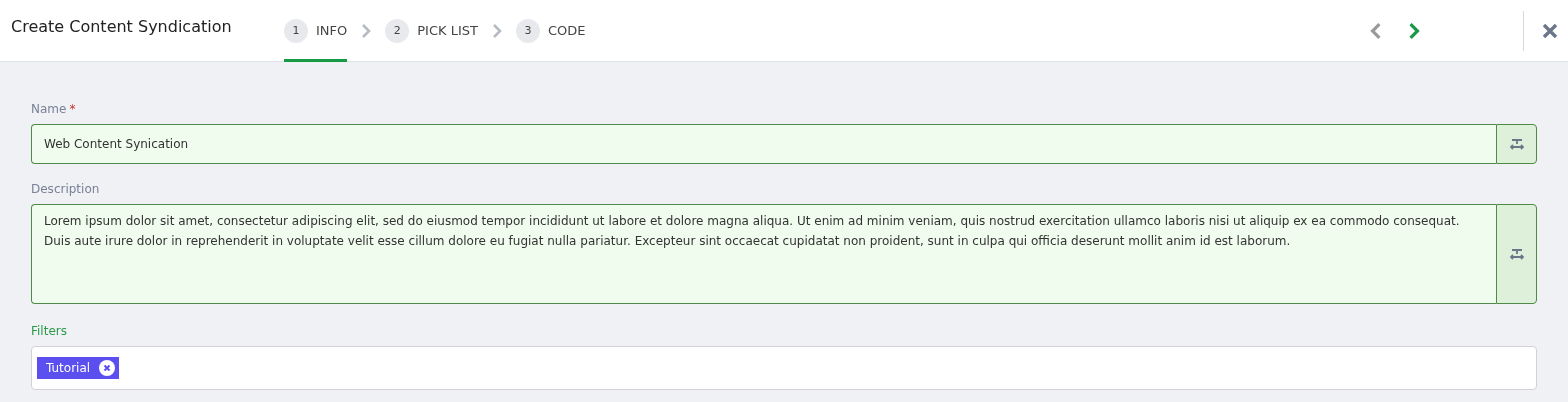 The height and width of the screenshot is (402, 1568). Describe the element at coordinates (49, 110) in the screenshot. I see `field-label: Name` at that location.